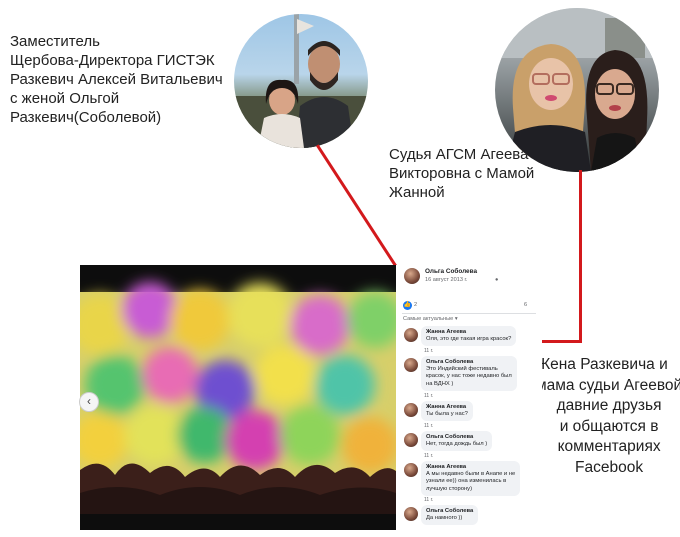 The height and width of the screenshot is (537, 680). Describe the element at coordinates (459, 154) in the screenshot. I see `caption-line: Судья АГСМ Агеева` at that location.